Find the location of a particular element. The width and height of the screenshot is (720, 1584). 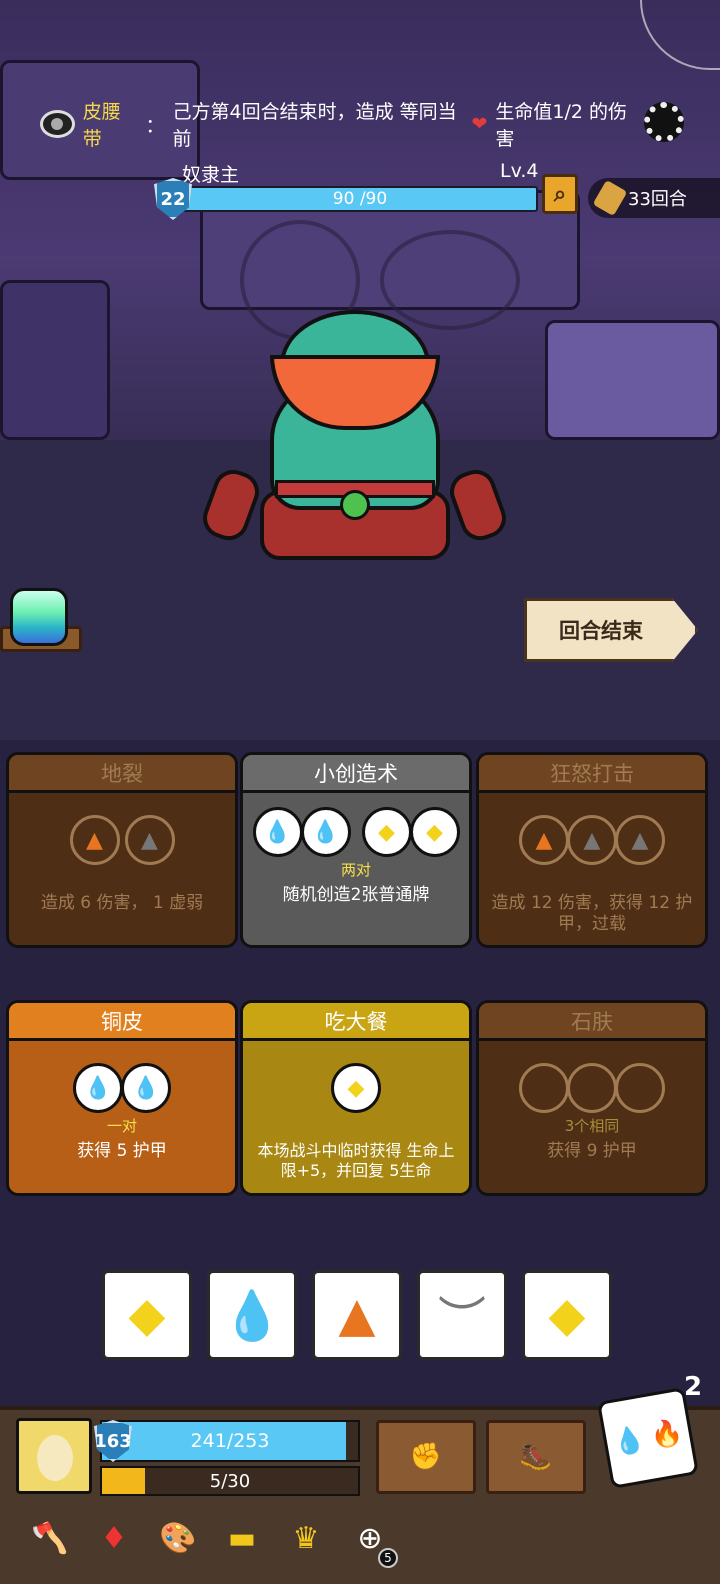

player-hp-bar: 241/253 is located at coordinates (230, 1441).